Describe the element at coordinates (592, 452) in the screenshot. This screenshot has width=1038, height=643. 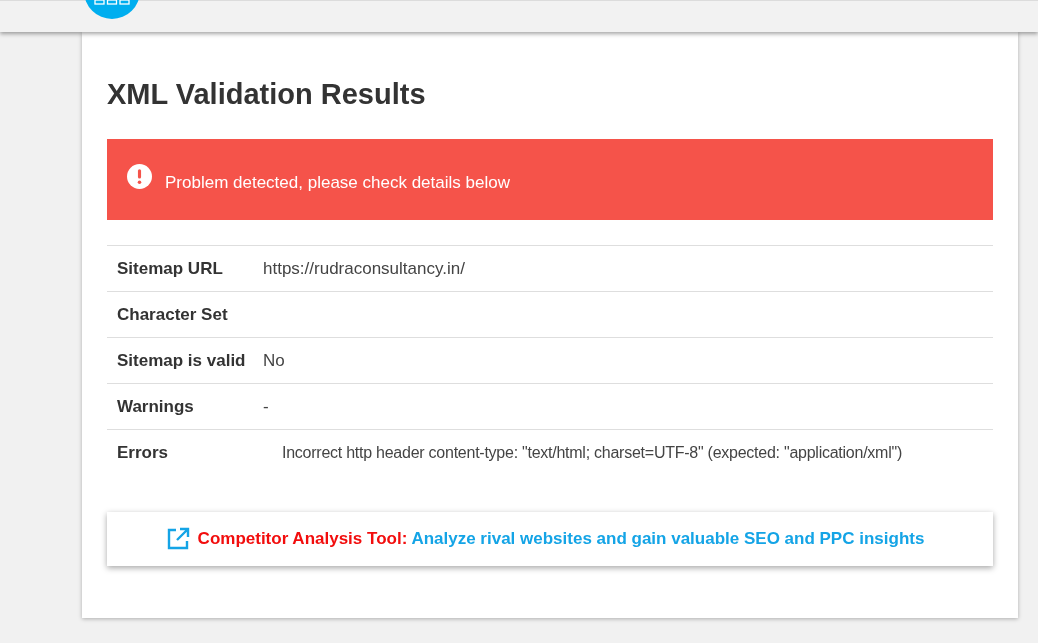
I see `error-message: Incorrect http header content-type: "text/html; charset=UTF-8" (expected: "application/xml")` at that location.